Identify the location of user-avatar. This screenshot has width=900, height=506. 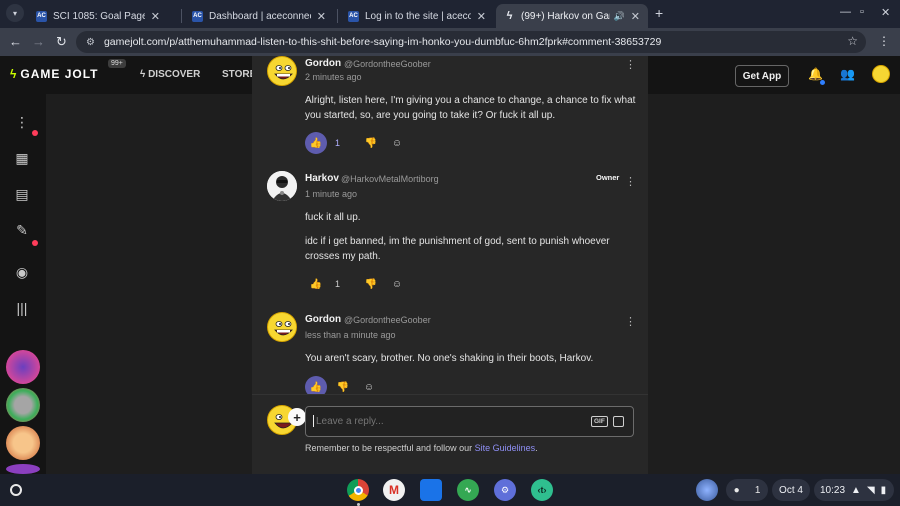
(881, 74).